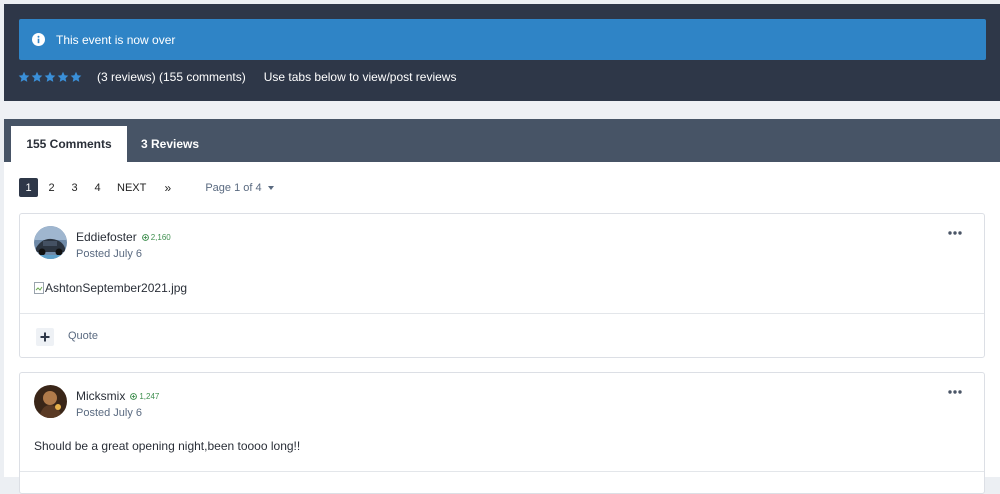  What do you see at coordinates (106, 237) in the screenshot?
I see `author-name: Eddiefoster` at bounding box center [106, 237].